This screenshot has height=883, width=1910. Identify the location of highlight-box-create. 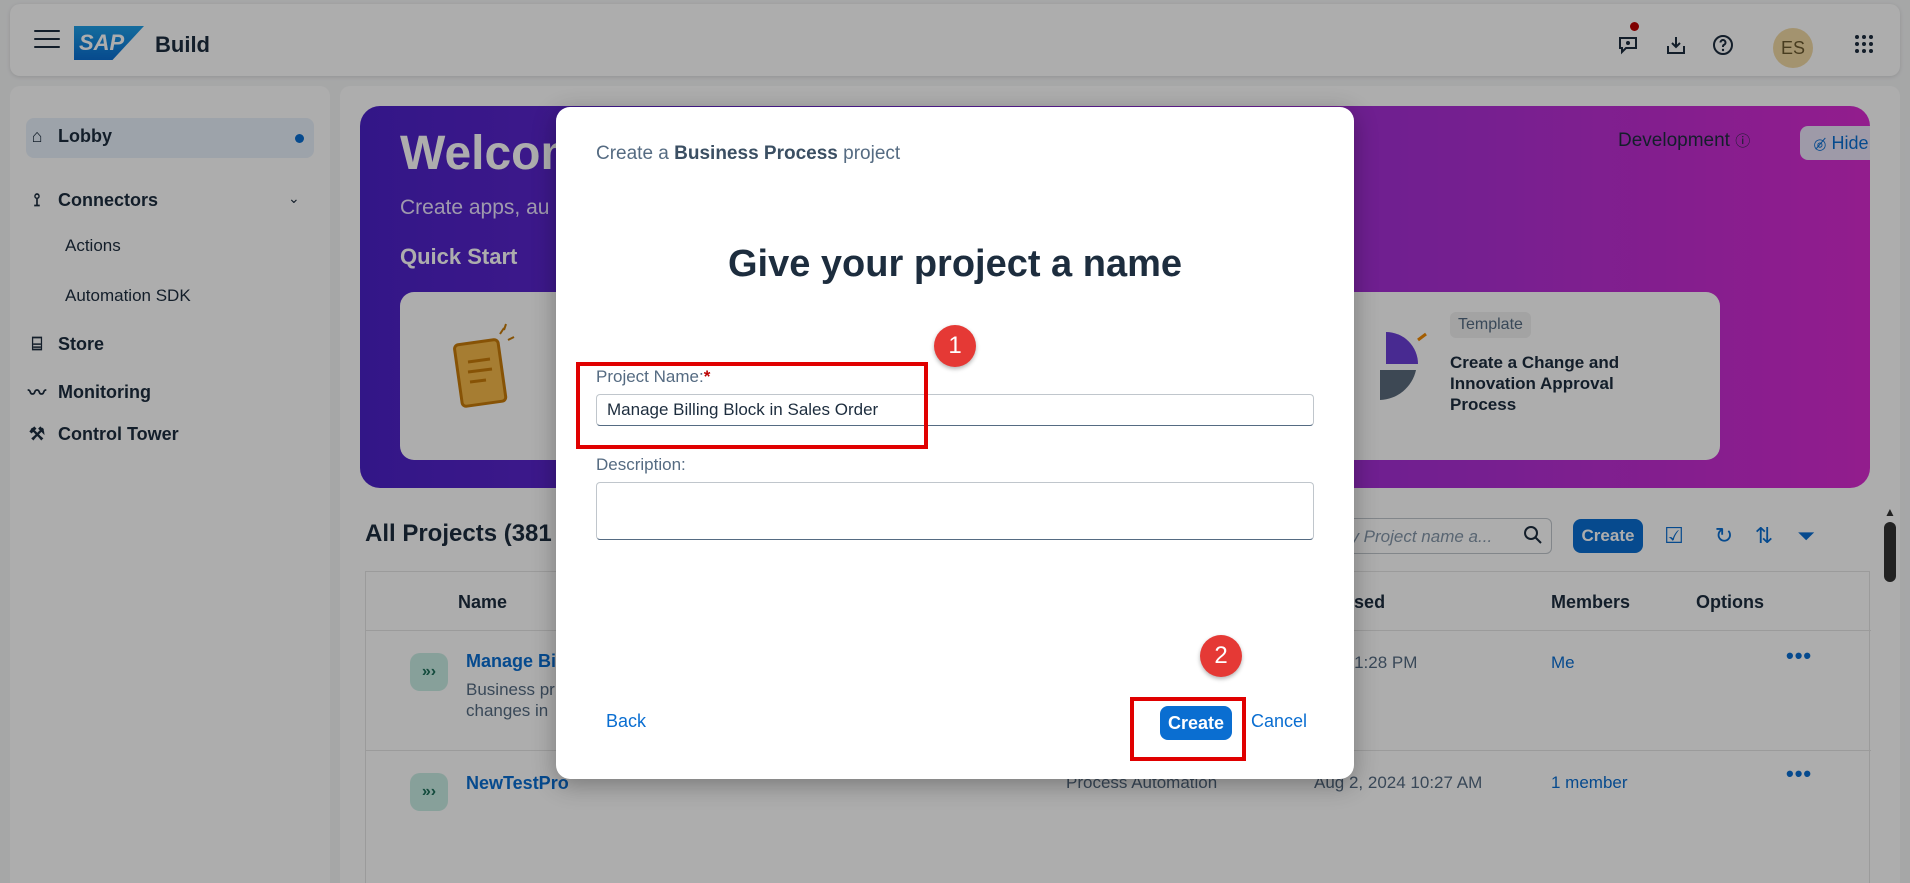
(1188, 729).